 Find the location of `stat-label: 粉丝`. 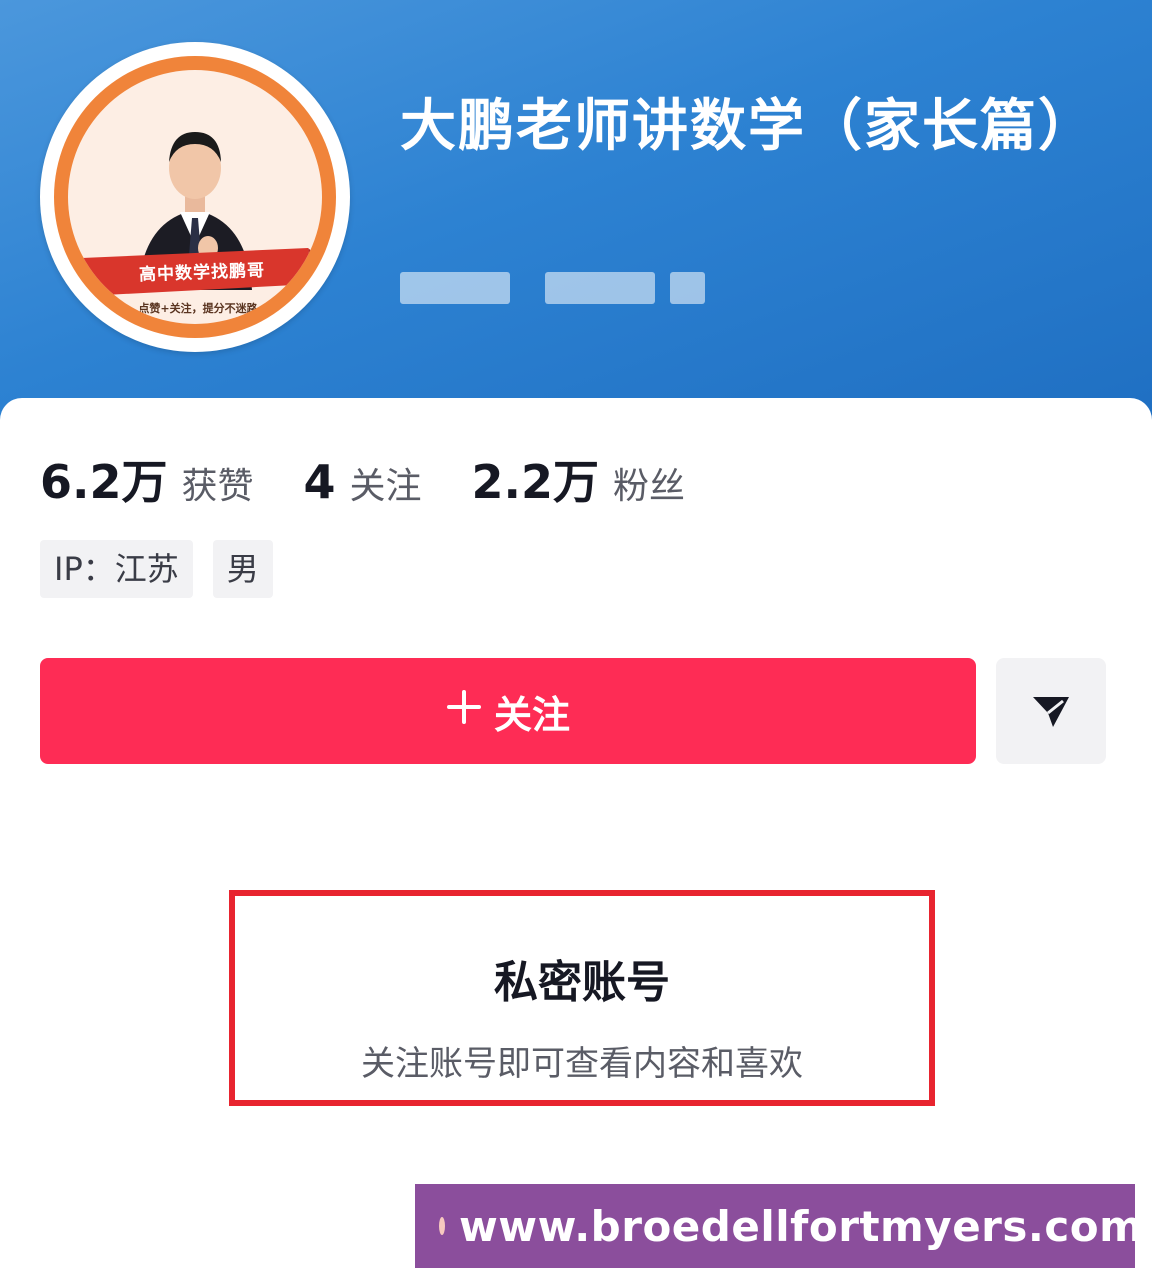

stat-label: 粉丝 is located at coordinates (649, 486).